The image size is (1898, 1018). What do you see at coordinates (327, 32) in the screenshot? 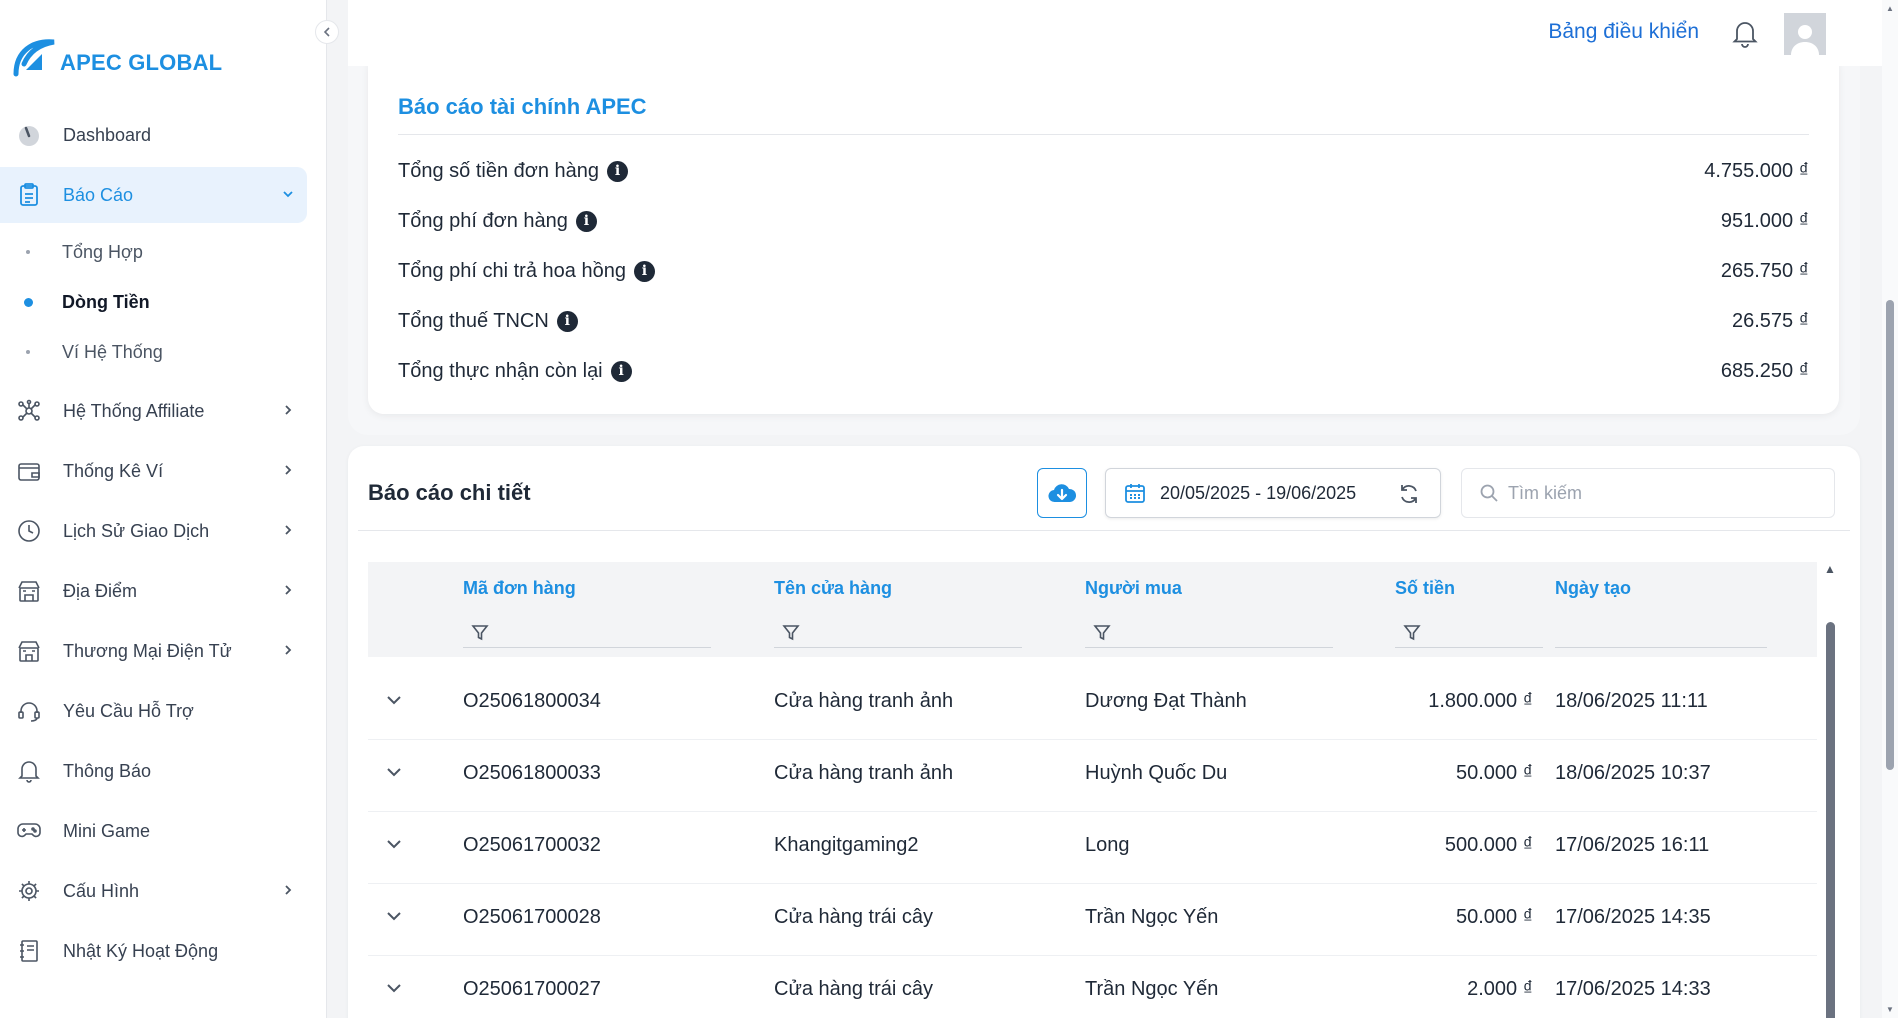
I see `sidebar-collapse-button` at bounding box center [327, 32].